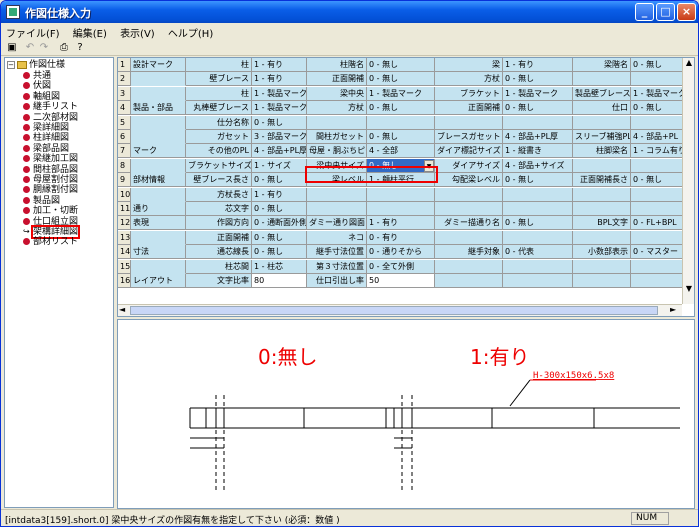 This screenshot has height=527, width=699. I want to click on tree-item: 二次部材図, so click(50, 118).